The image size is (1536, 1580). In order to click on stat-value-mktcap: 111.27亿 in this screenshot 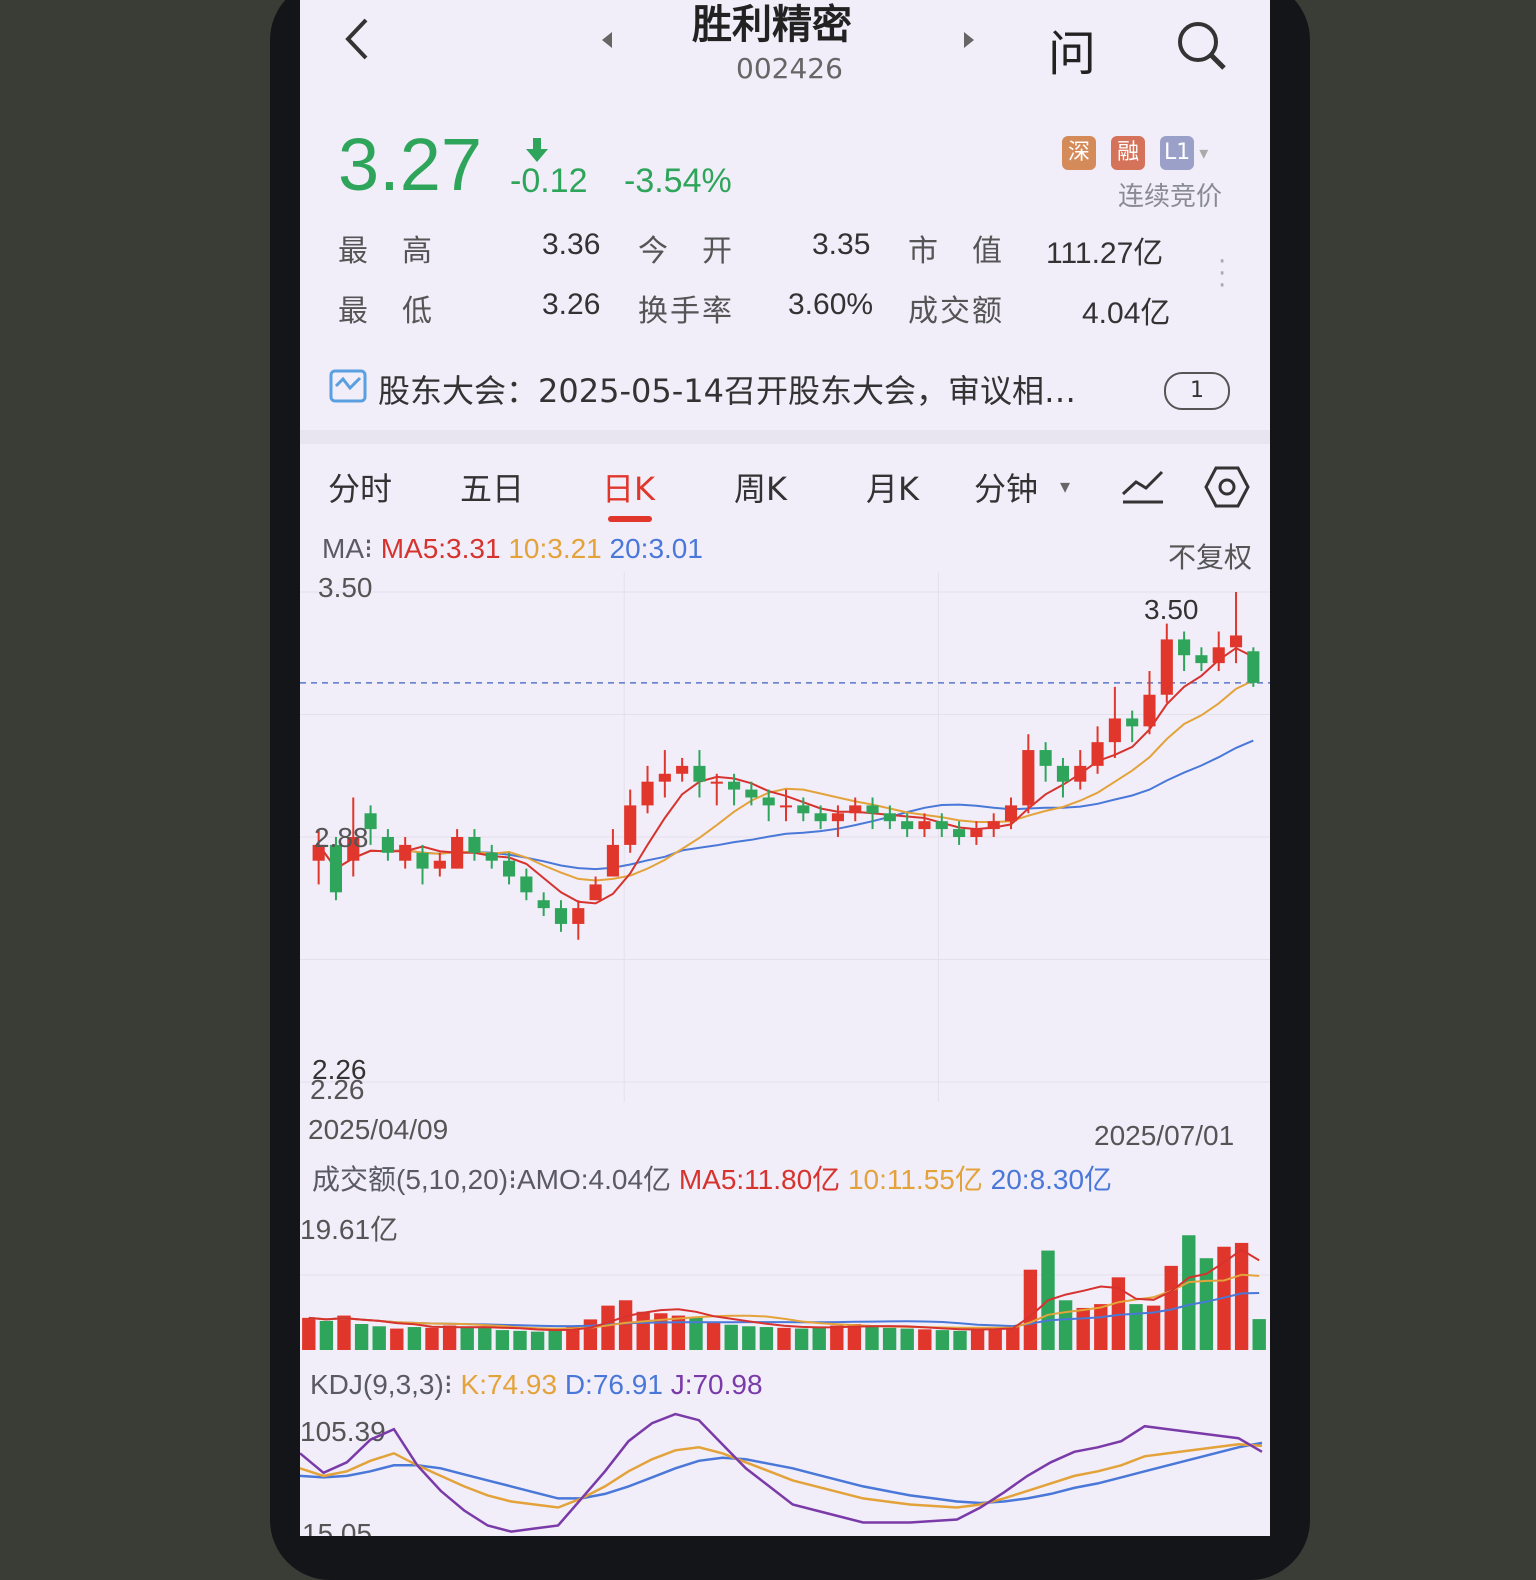, I will do `click(1105, 253)`.